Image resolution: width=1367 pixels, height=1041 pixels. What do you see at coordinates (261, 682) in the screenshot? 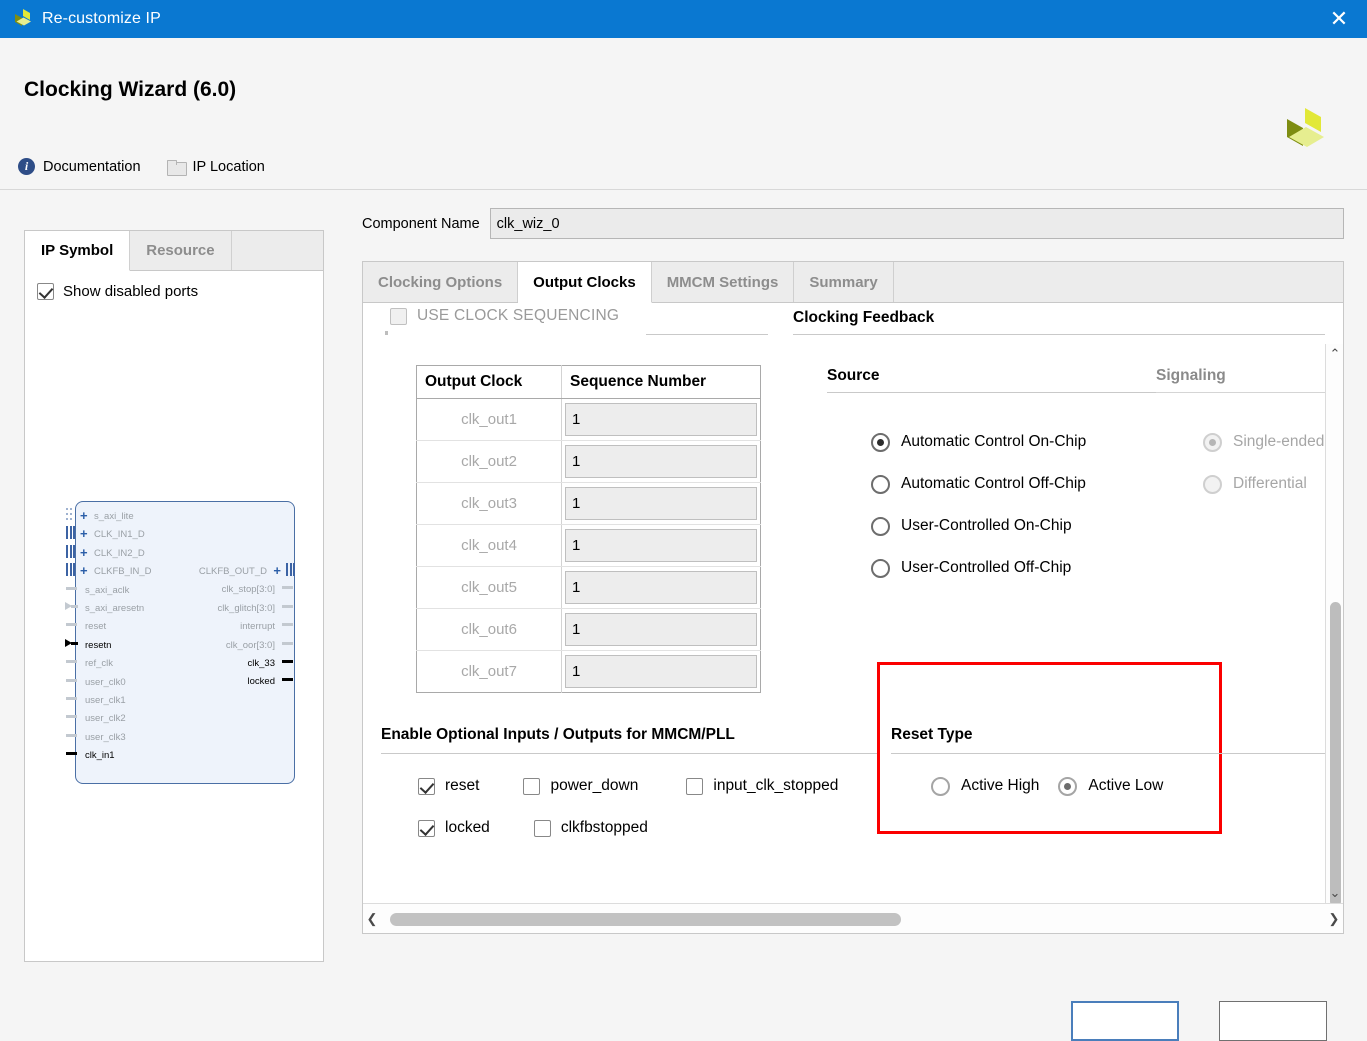
I see `port-label-locked: locked` at bounding box center [261, 682].